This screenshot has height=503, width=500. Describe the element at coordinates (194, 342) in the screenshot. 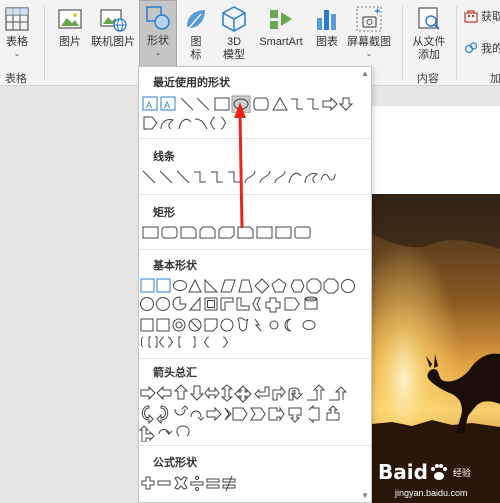

I see `right-bracket-shape` at that location.